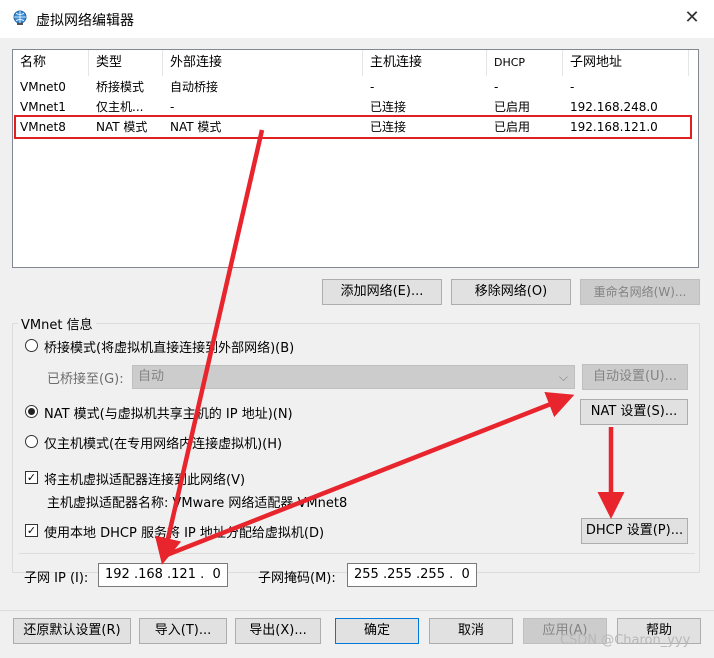 The width and height of the screenshot is (714, 658). Describe the element at coordinates (197, 503) in the screenshot. I see `adapter-name-text: 主机虚拟适配器名称: VMware 网络适配器 VMnet8` at that location.